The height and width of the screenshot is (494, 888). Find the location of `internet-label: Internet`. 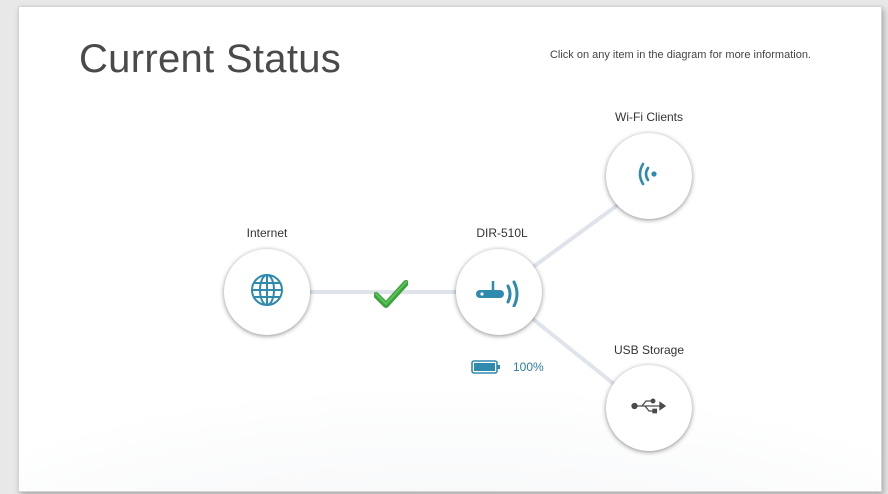

internet-label: Internet is located at coordinates (267, 233).